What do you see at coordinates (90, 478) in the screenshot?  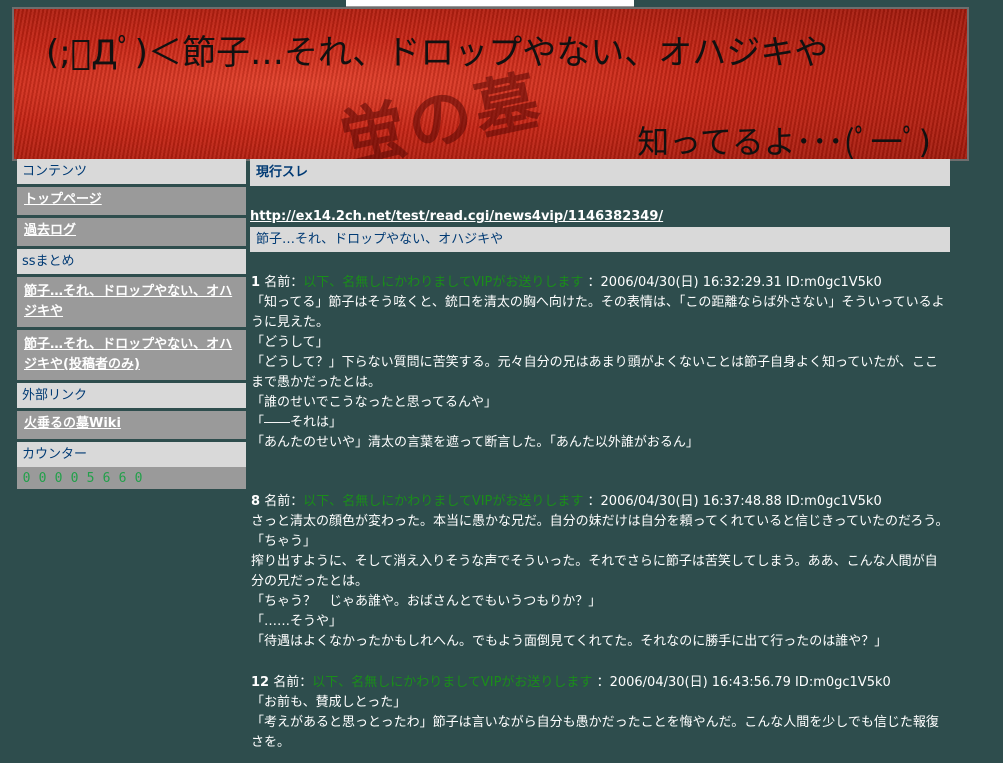 I see `counter-digit: 5` at bounding box center [90, 478].